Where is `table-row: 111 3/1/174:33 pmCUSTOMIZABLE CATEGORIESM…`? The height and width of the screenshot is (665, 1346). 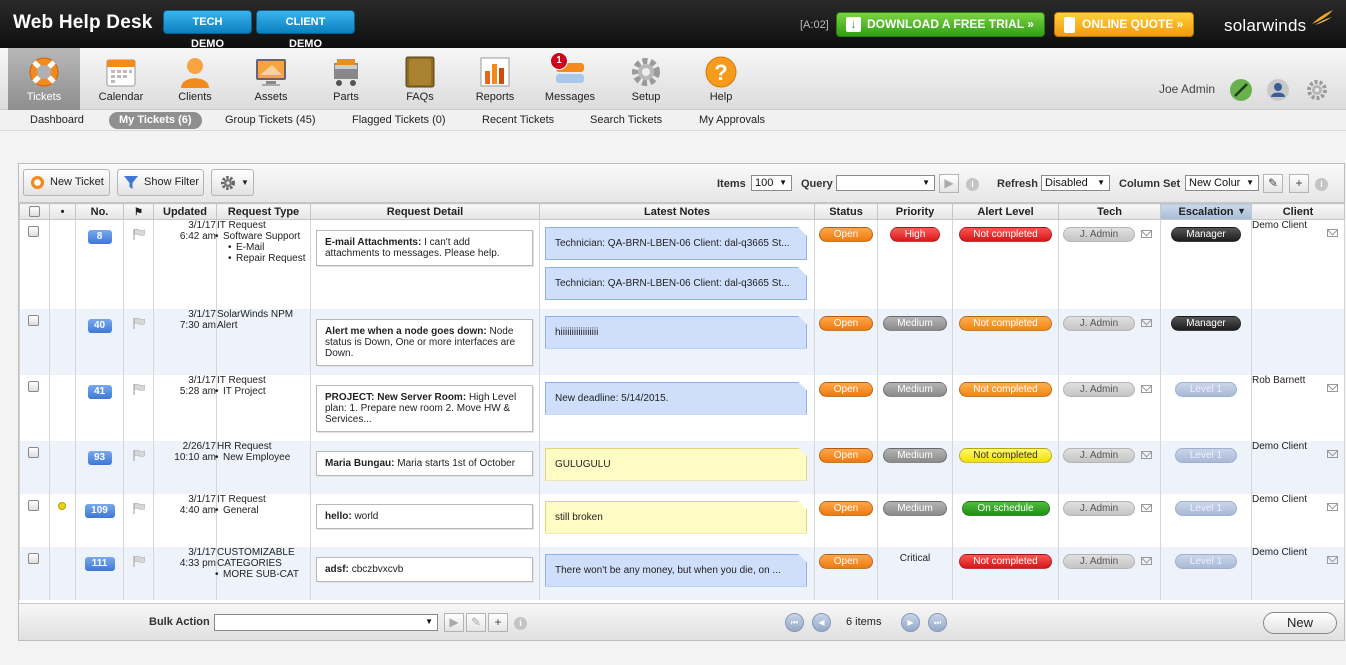 table-row: 111 3/1/174:33 pmCUSTOMIZABLE CATEGORIESM… is located at coordinates (682, 573).